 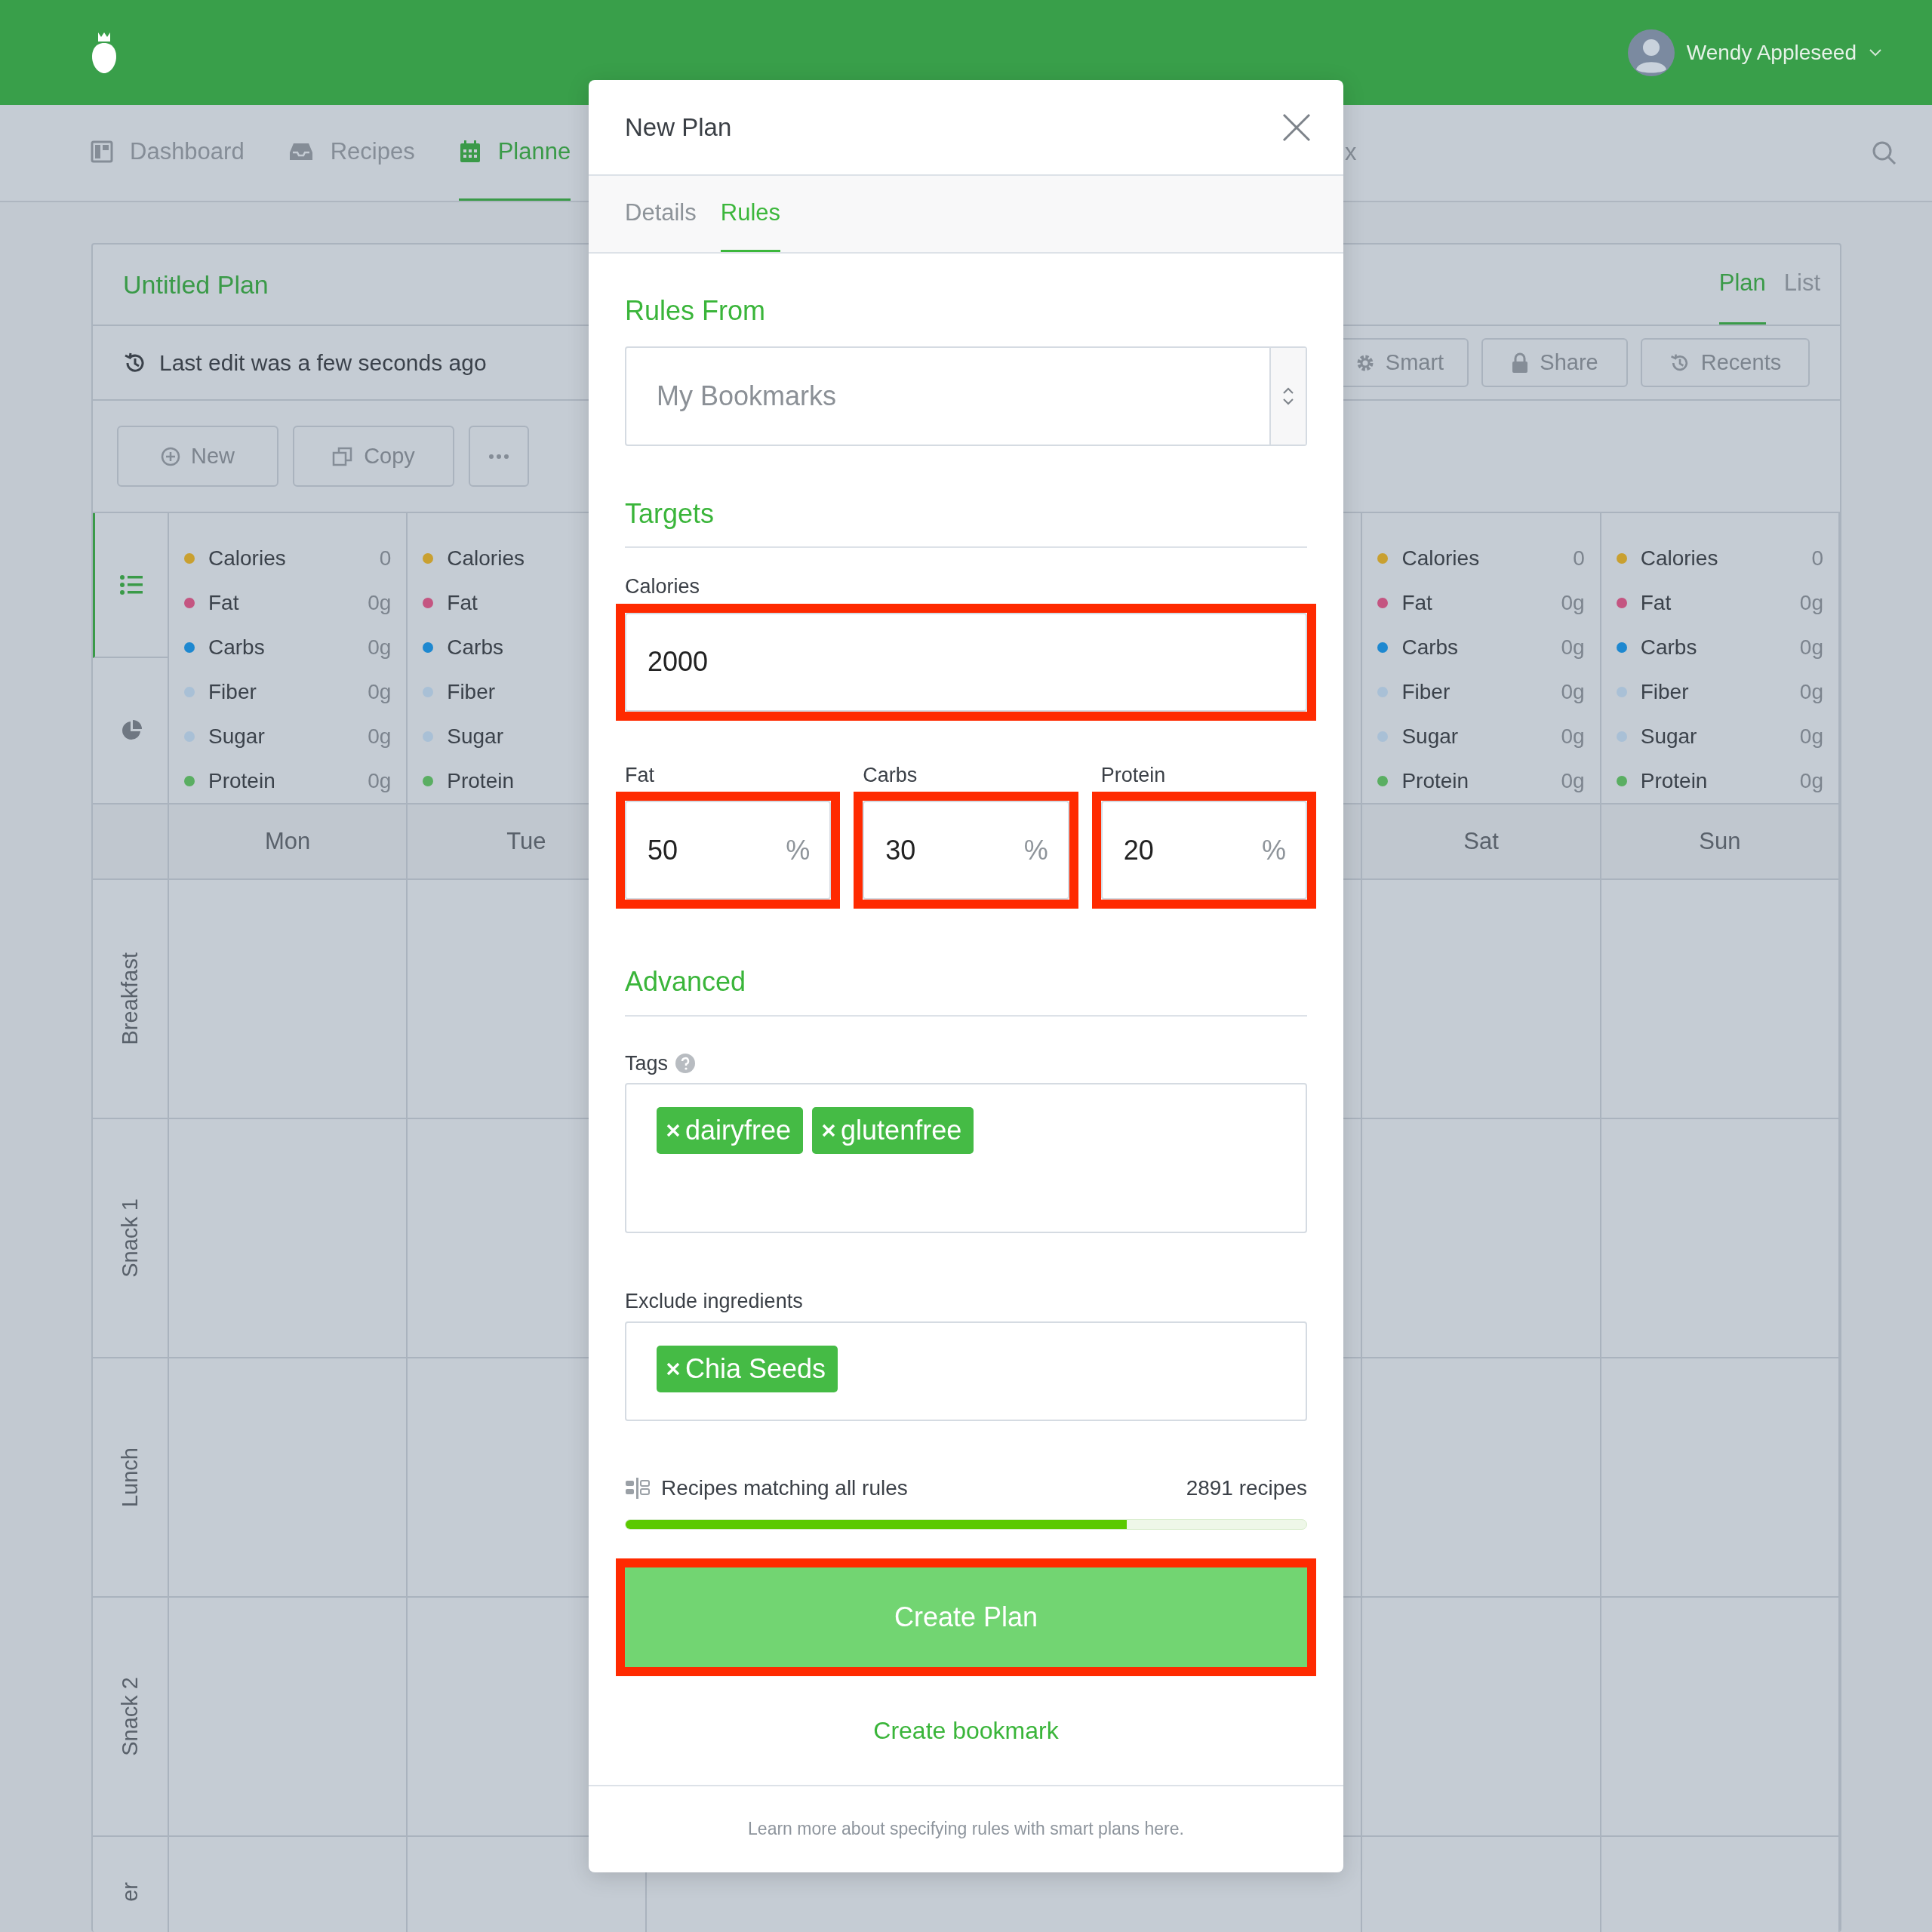 What do you see at coordinates (323, 363) in the screenshot?
I see `last-edit-text: Last edit was a few seconds ago` at bounding box center [323, 363].